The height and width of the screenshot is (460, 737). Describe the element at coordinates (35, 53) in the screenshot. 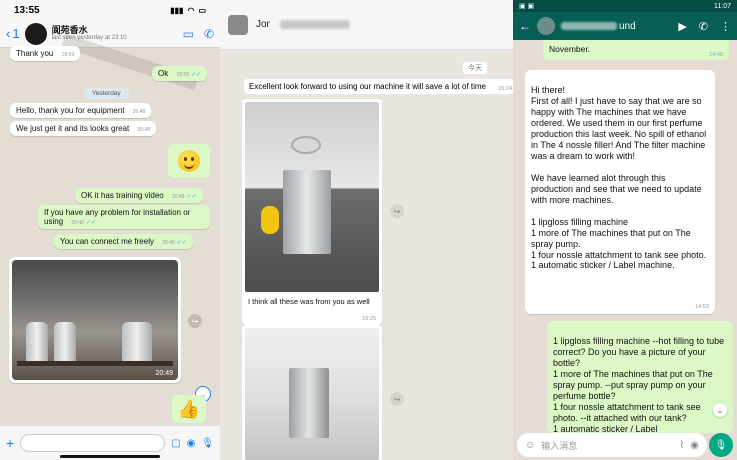

I see `message-text: Thank you` at that location.